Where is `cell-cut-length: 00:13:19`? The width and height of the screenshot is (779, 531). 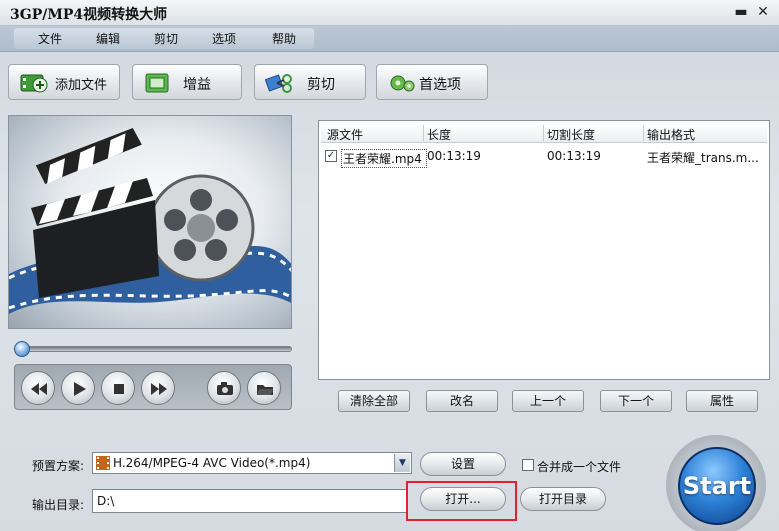
cell-cut-length: 00:13:19 is located at coordinates (574, 156).